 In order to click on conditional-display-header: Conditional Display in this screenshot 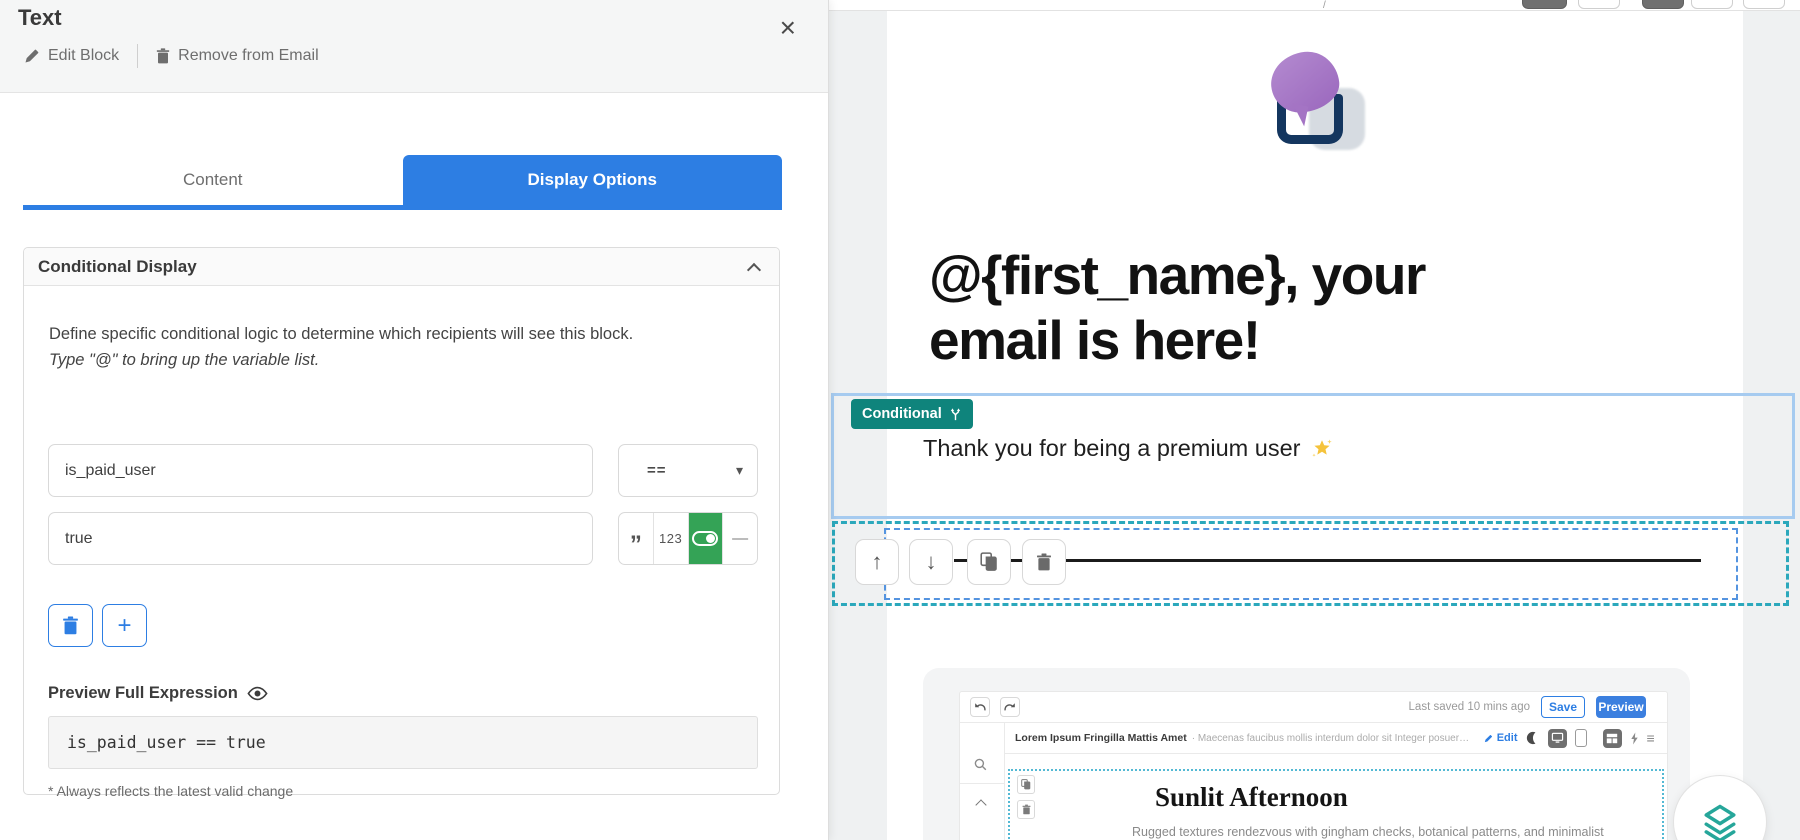, I will do `click(401, 267)`.